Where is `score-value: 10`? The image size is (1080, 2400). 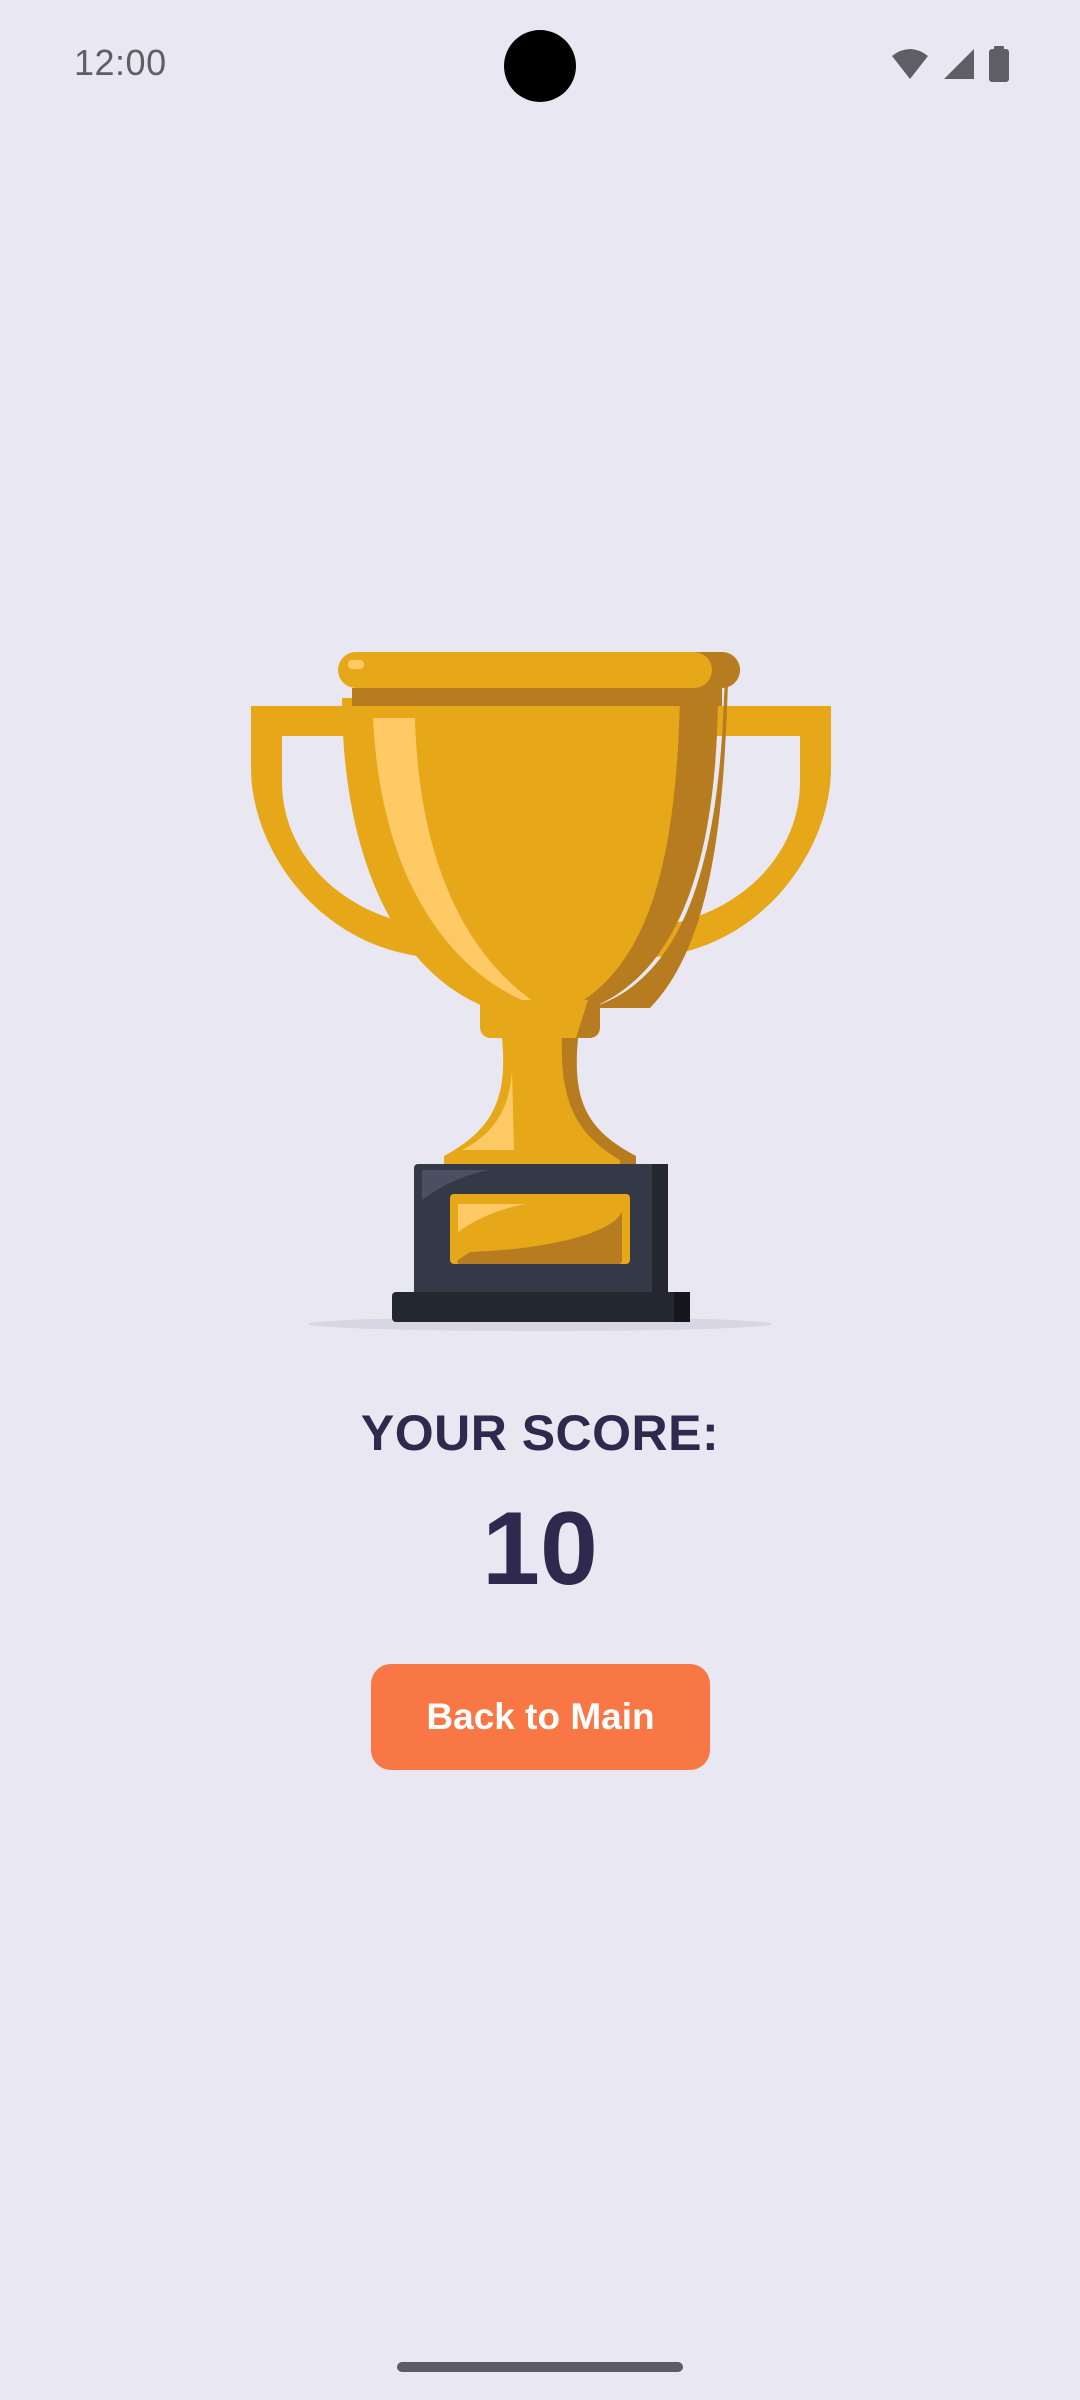 score-value: 10 is located at coordinates (540, 1549).